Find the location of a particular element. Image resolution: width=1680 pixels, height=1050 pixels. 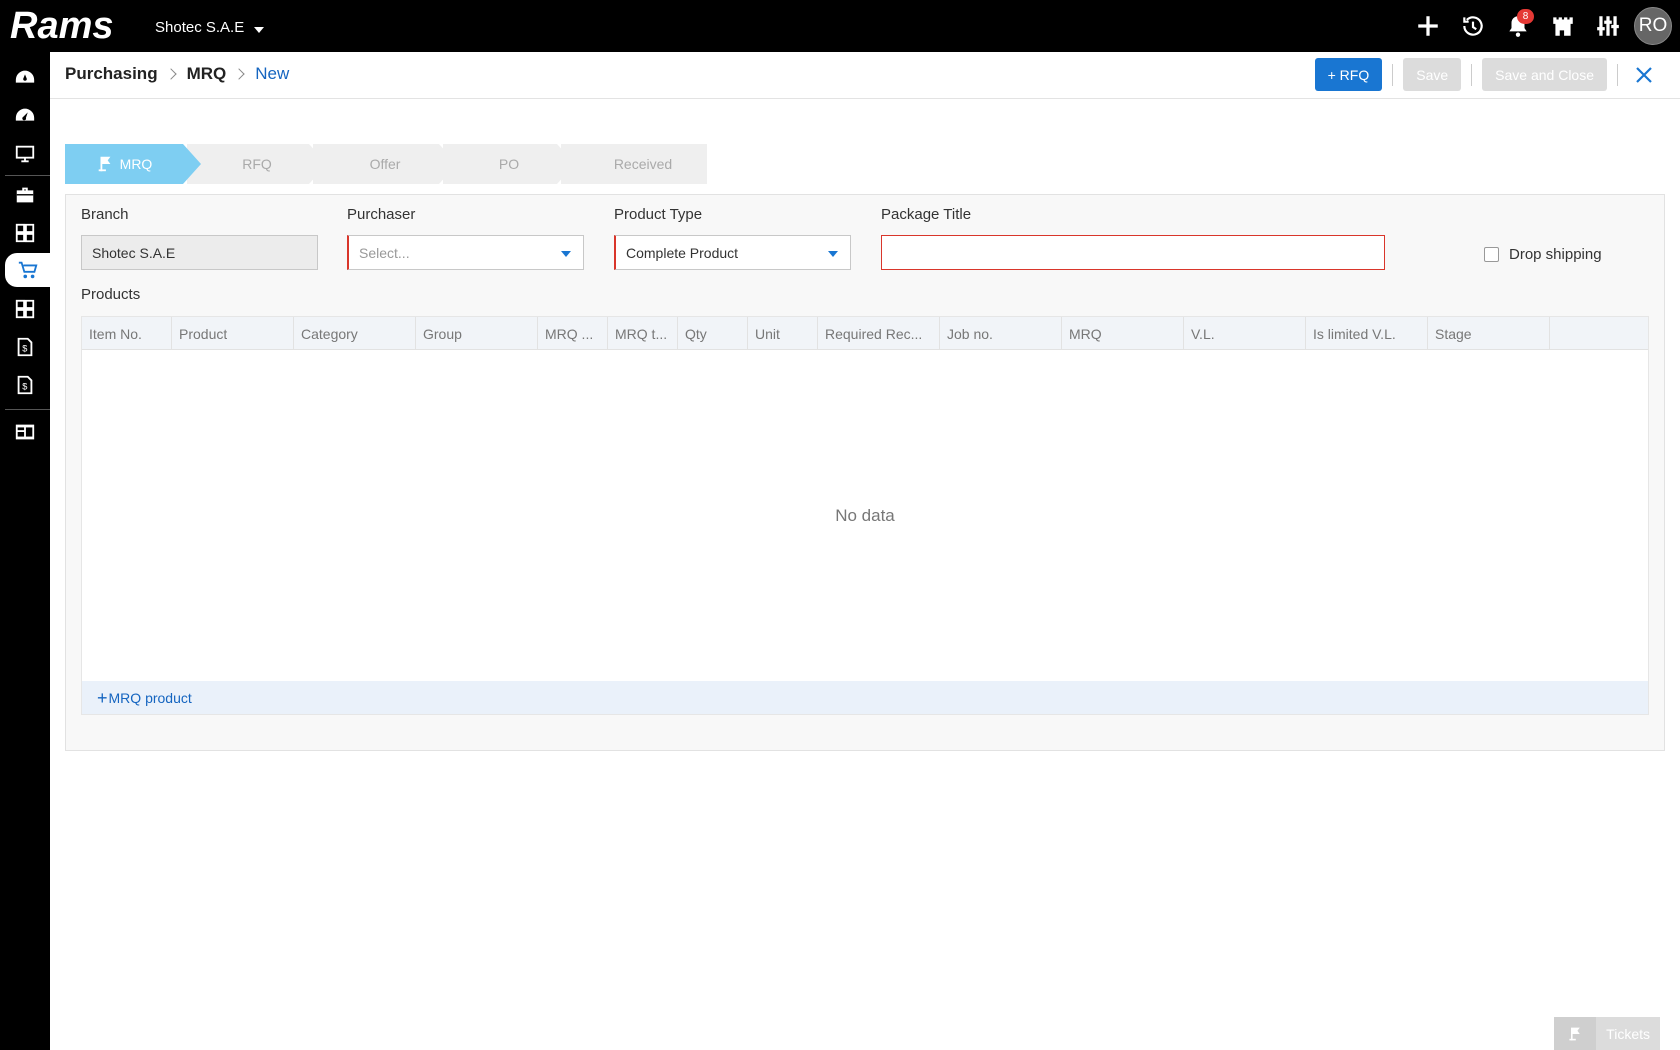

step-offer: Offer is located at coordinates (385, 164).